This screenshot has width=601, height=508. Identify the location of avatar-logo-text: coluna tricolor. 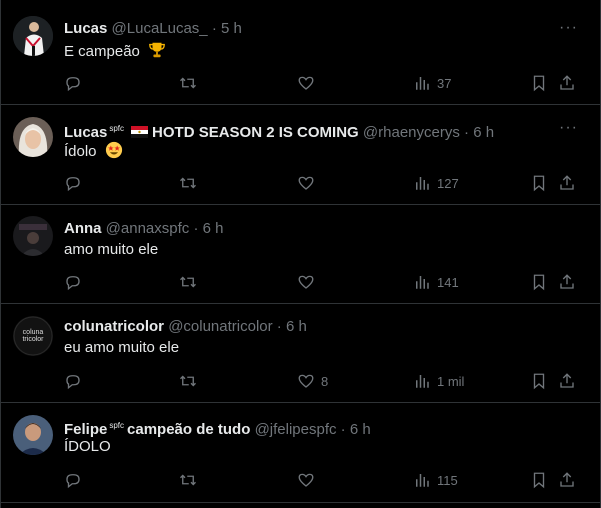
(33, 336).